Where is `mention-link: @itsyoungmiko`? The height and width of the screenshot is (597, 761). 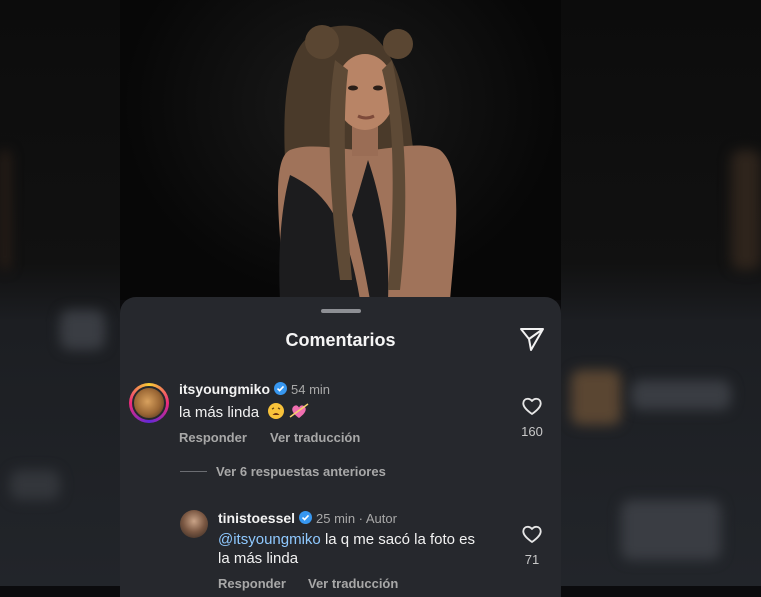 mention-link: @itsyoungmiko is located at coordinates (269, 539).